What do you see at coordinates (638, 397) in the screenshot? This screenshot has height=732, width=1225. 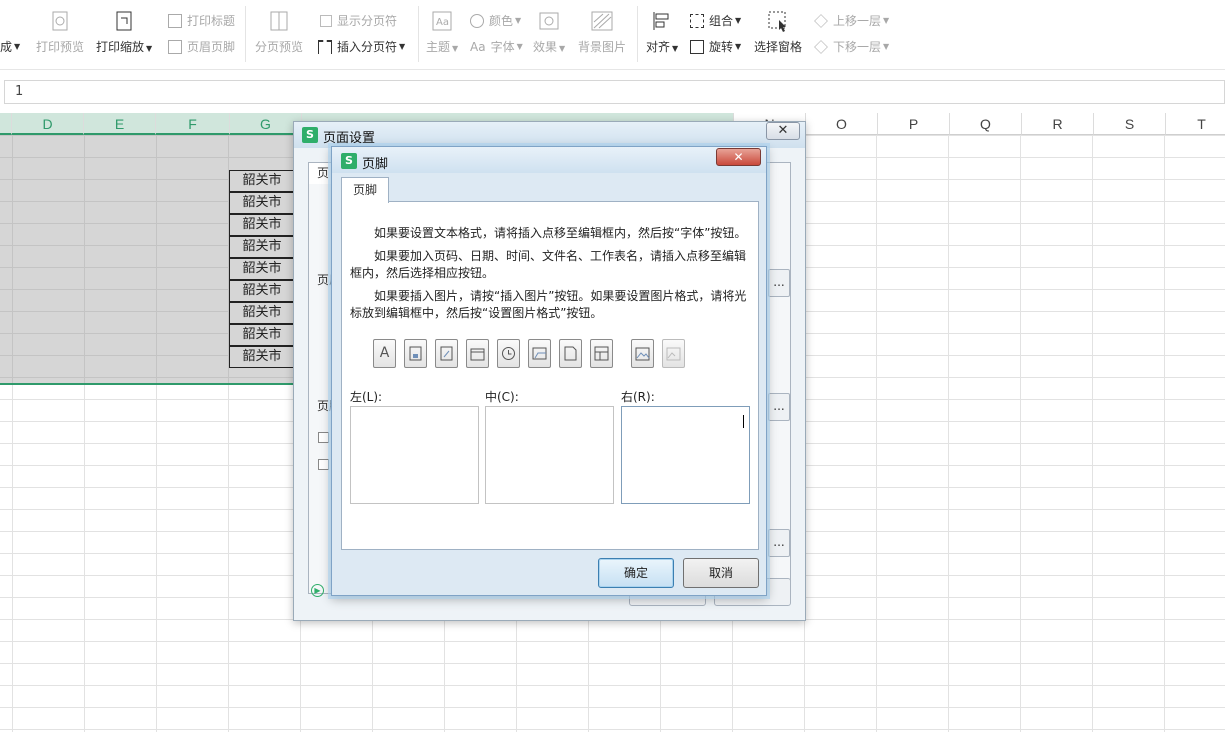 I see `right-section-label: 右(R):` at bounding box center [638, 397].